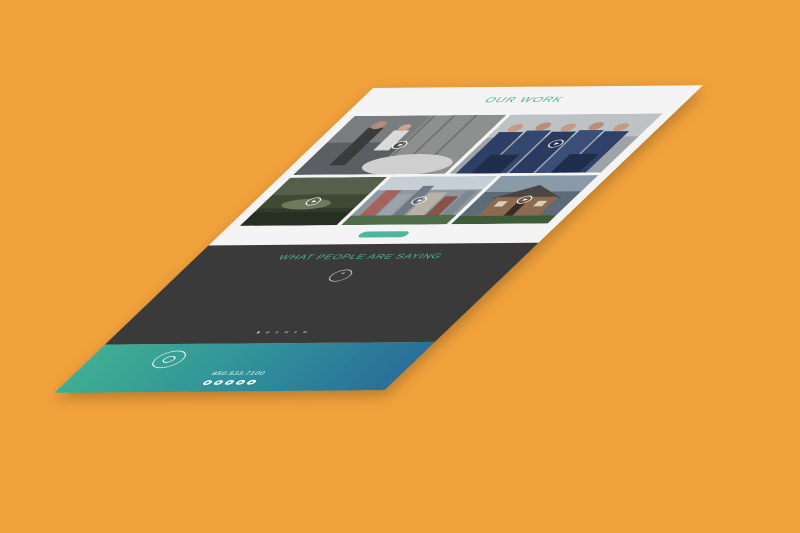  What do you see at coordinates (244, 367) in the screenshot?
I see `footer-section: 850.533.7100` at bounding box center [244, 367].